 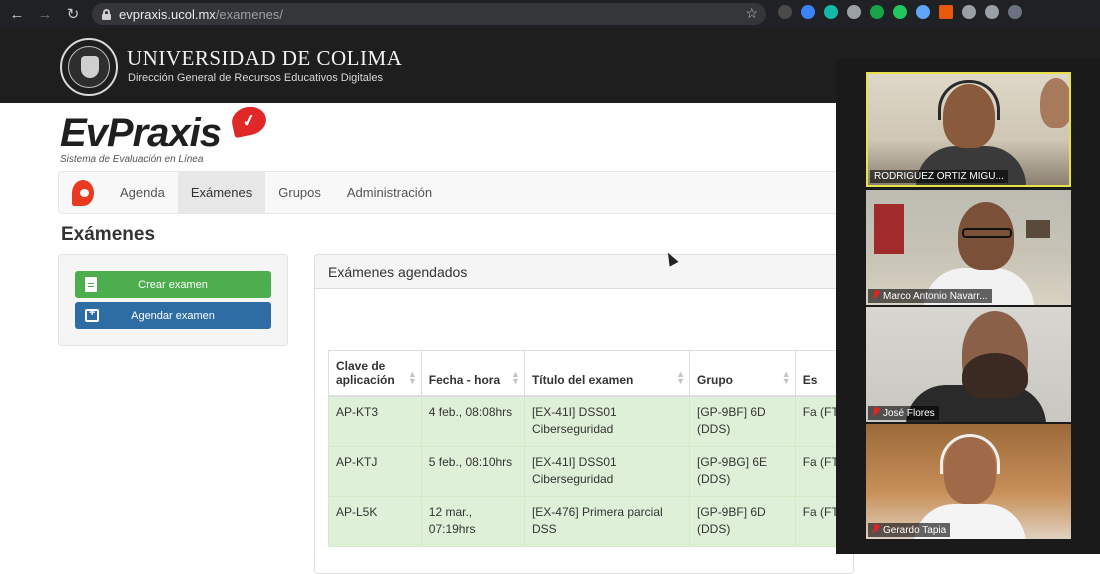 What do you see at coordinates (45, 14) in the screenshot?
I see `forward-icon: →` at bounding box center [45, 14].